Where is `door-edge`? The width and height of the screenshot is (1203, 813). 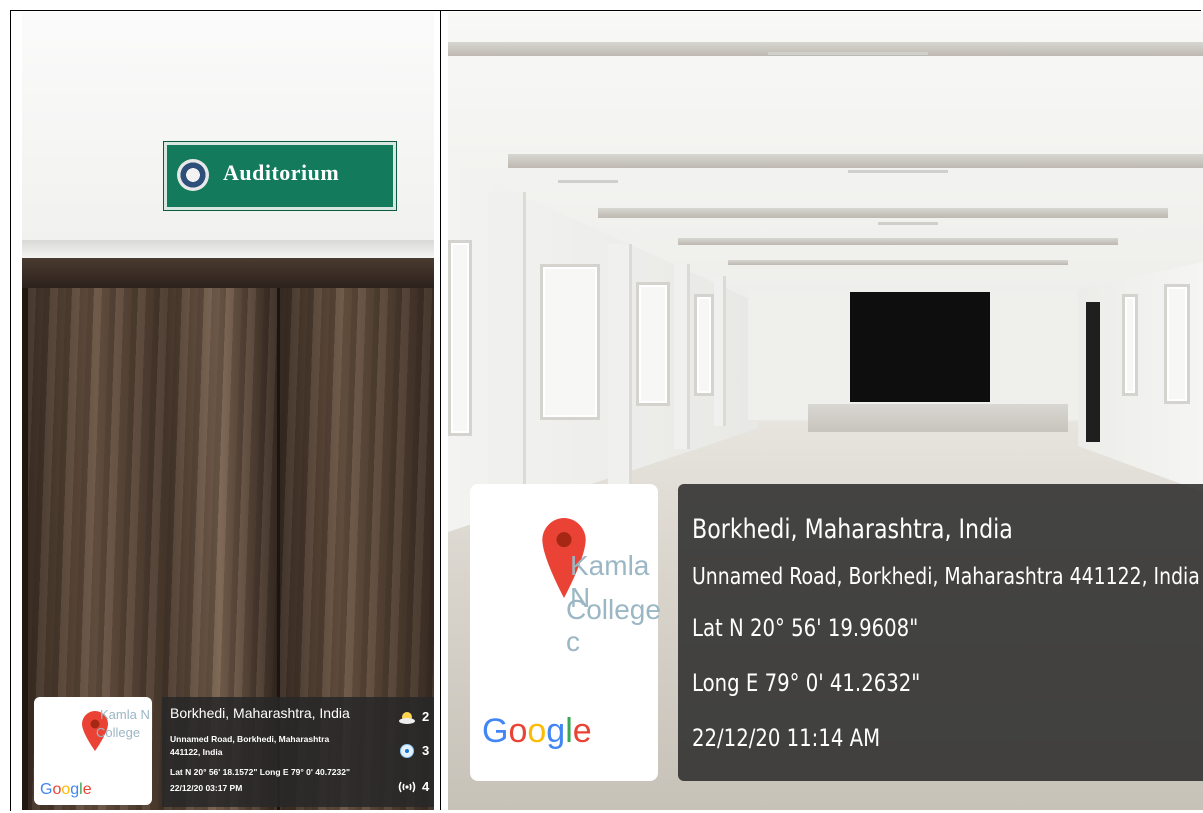
door-edge is located at coordinates (25, 549).